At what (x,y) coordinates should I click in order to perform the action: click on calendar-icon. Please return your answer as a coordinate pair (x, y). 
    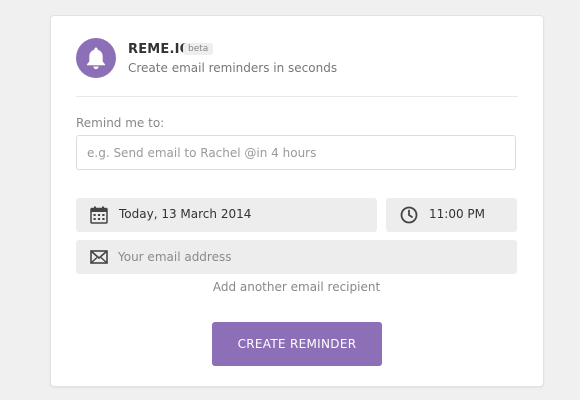
    Looking at the image, I should click on (99, 215).